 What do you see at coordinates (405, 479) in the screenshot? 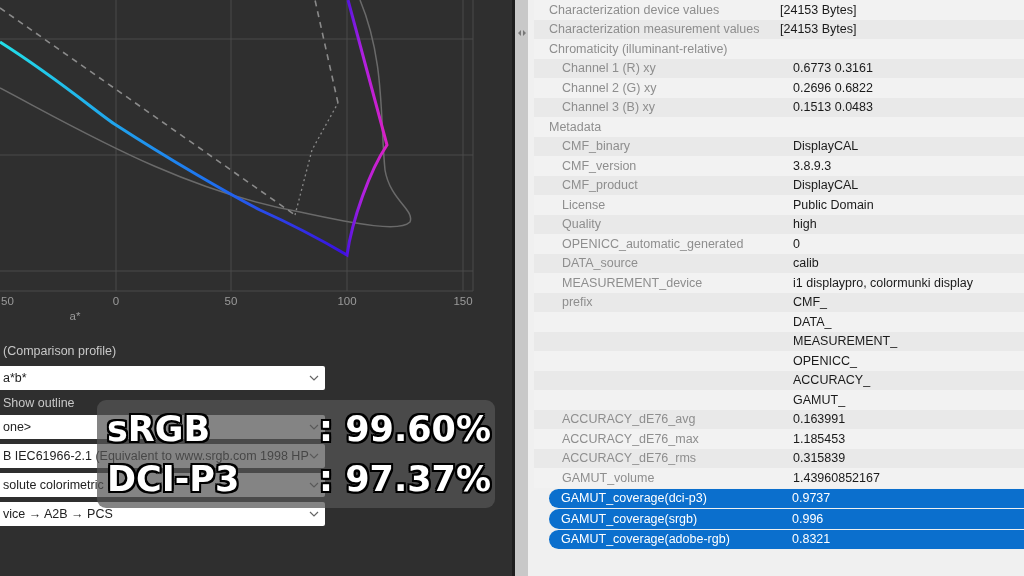
I see `coverage-value: : 97.37%` at bounding box center [405, 479].